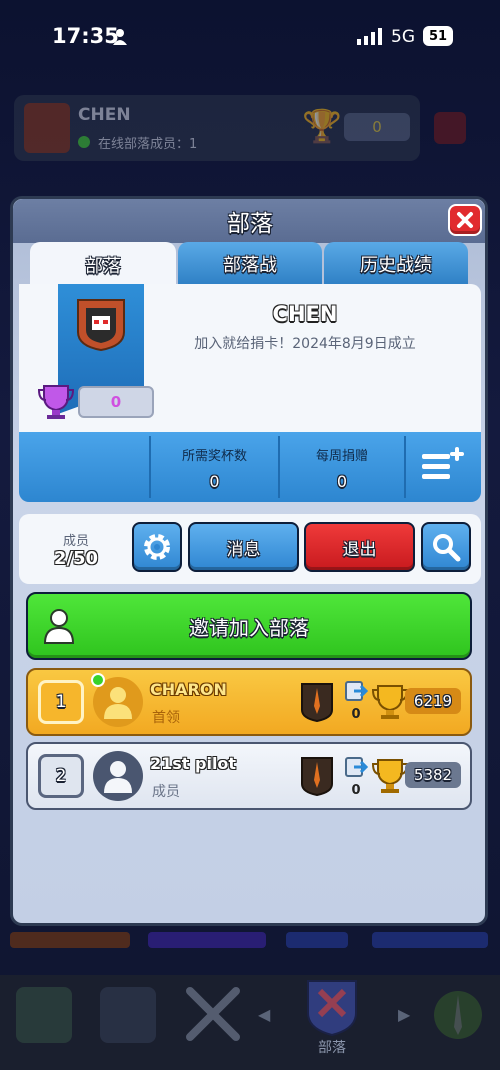  Describe the element at coordinates (250, 37) in the screenshot. I see `status-bar: 17:35 5G 51` at that location.